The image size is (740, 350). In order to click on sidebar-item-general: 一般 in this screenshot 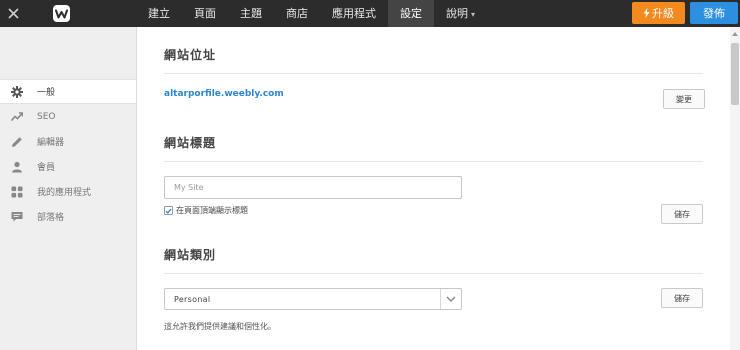, I will do `click(68, 91)`.